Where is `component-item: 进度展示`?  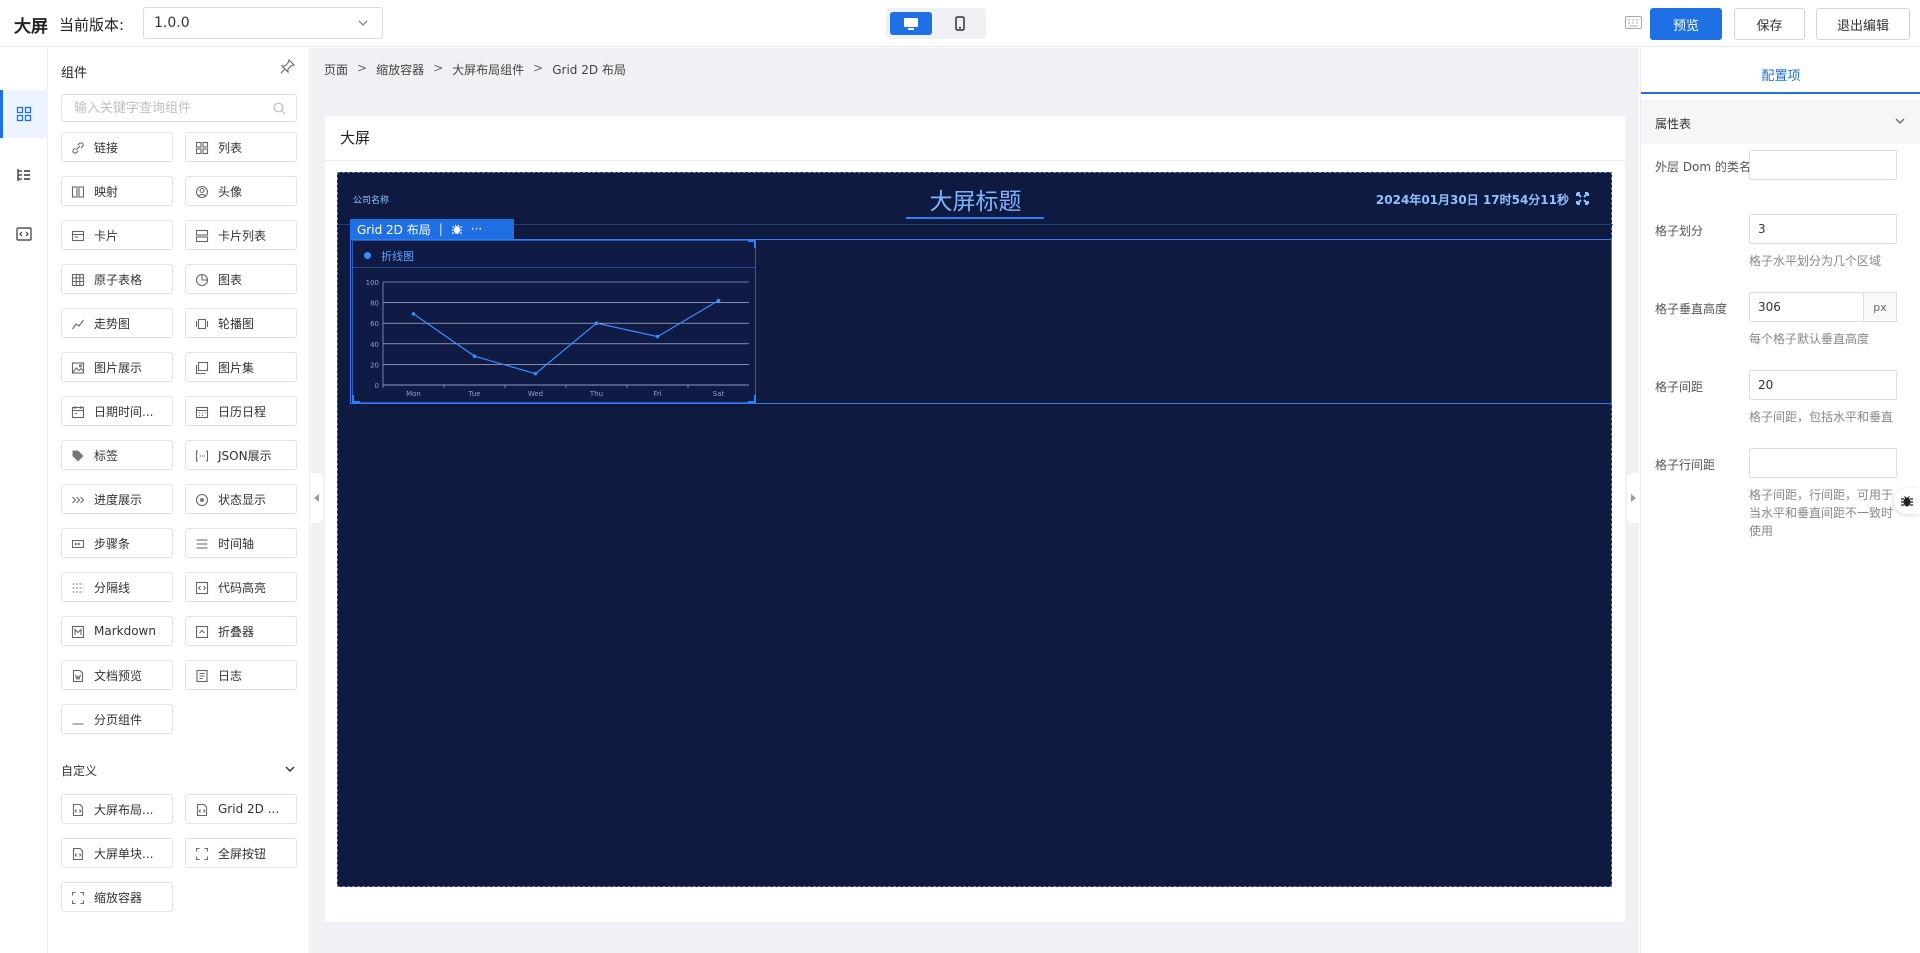 component-item: 进度展示 is located at coordinates (117, 499).